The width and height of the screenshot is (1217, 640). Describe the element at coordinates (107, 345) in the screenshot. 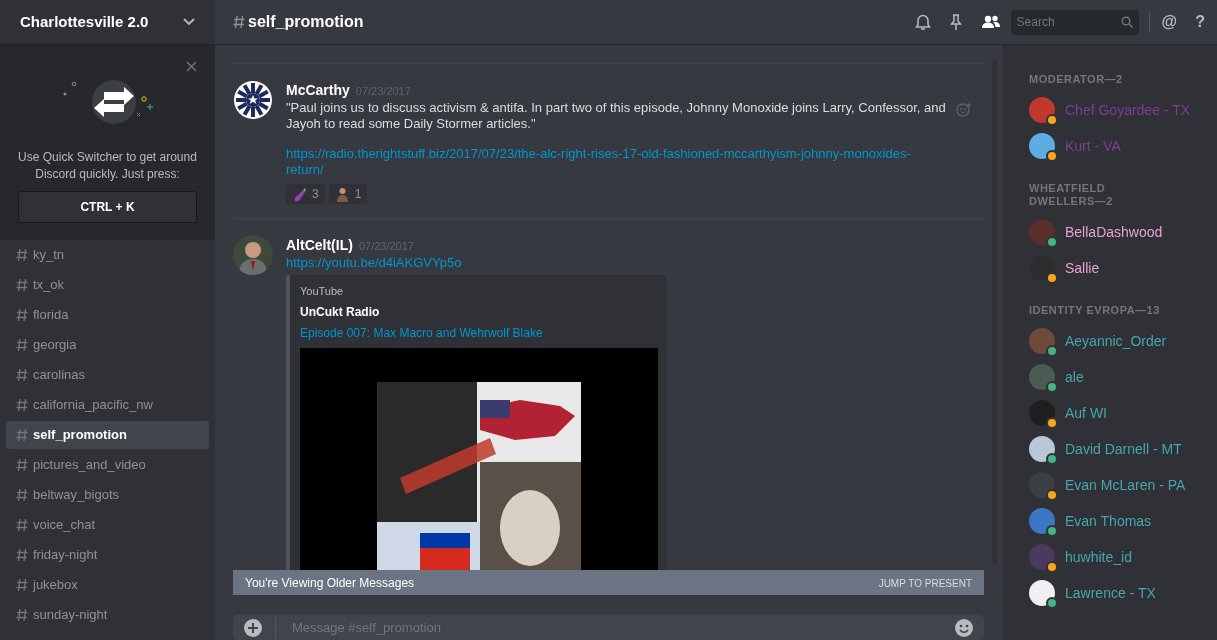

I see `channel-item: georgia` at that location.